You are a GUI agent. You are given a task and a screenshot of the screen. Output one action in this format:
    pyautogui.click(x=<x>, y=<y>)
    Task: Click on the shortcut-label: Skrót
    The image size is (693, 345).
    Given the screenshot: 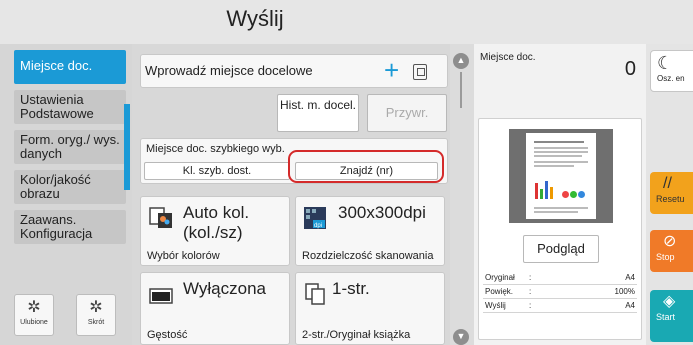 What is the action you would take?
    pyautogui.click(x=96, y=322)
    